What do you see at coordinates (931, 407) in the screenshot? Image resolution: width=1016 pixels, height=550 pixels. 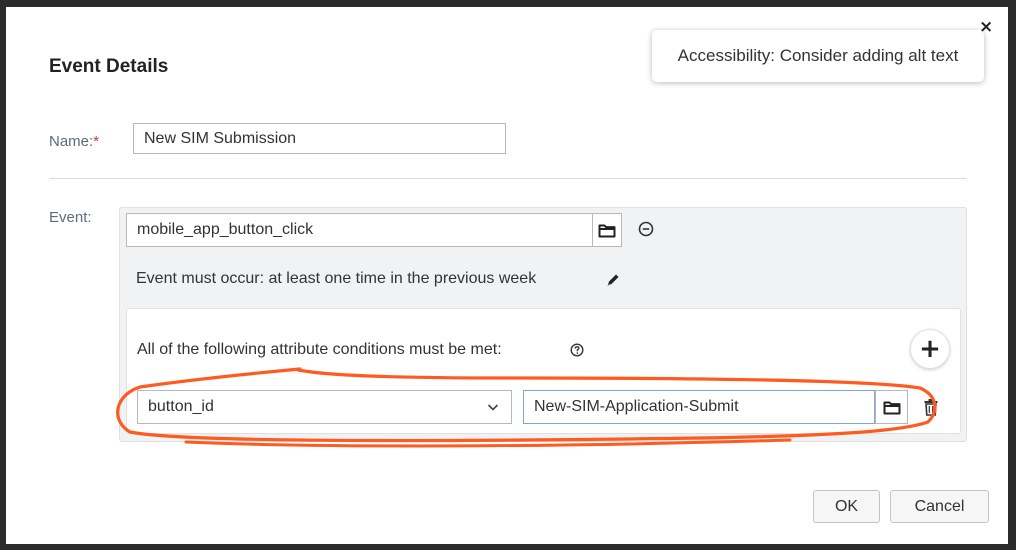 I see `delete-condition-icon` at bounding box center [931, 407].